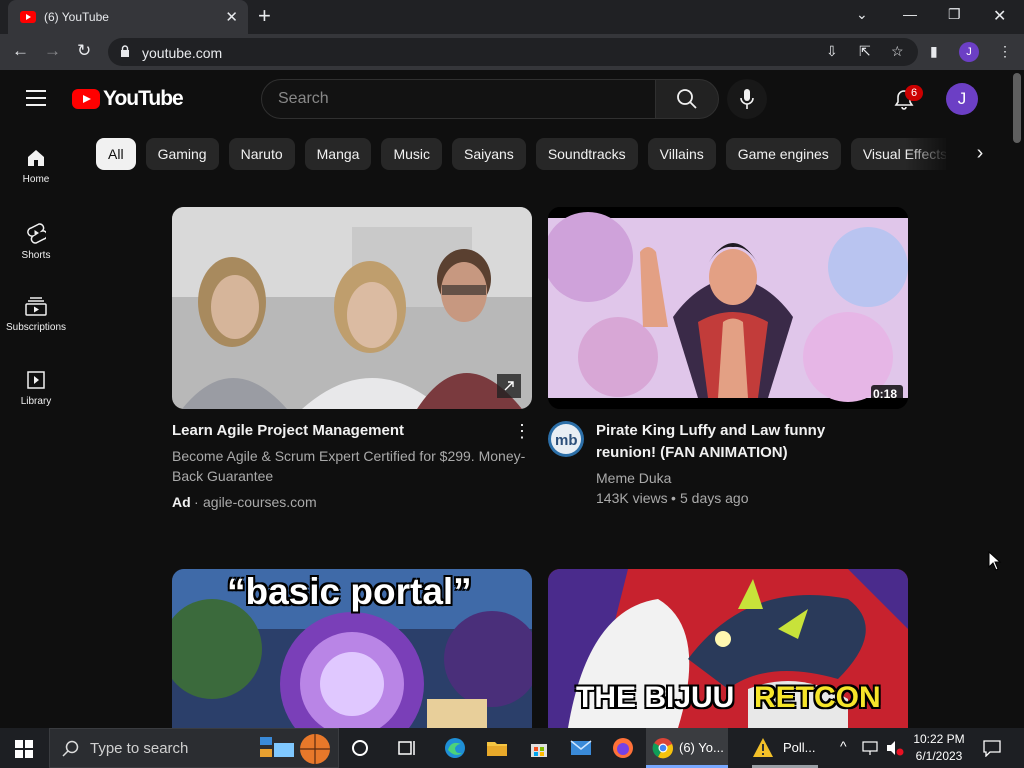 The height and width of the screenshot is (768, 1024). What do you see at coordinates (52, 51) in the screenshot?
I see `forward-button: →` at bounding box center [52, 51].